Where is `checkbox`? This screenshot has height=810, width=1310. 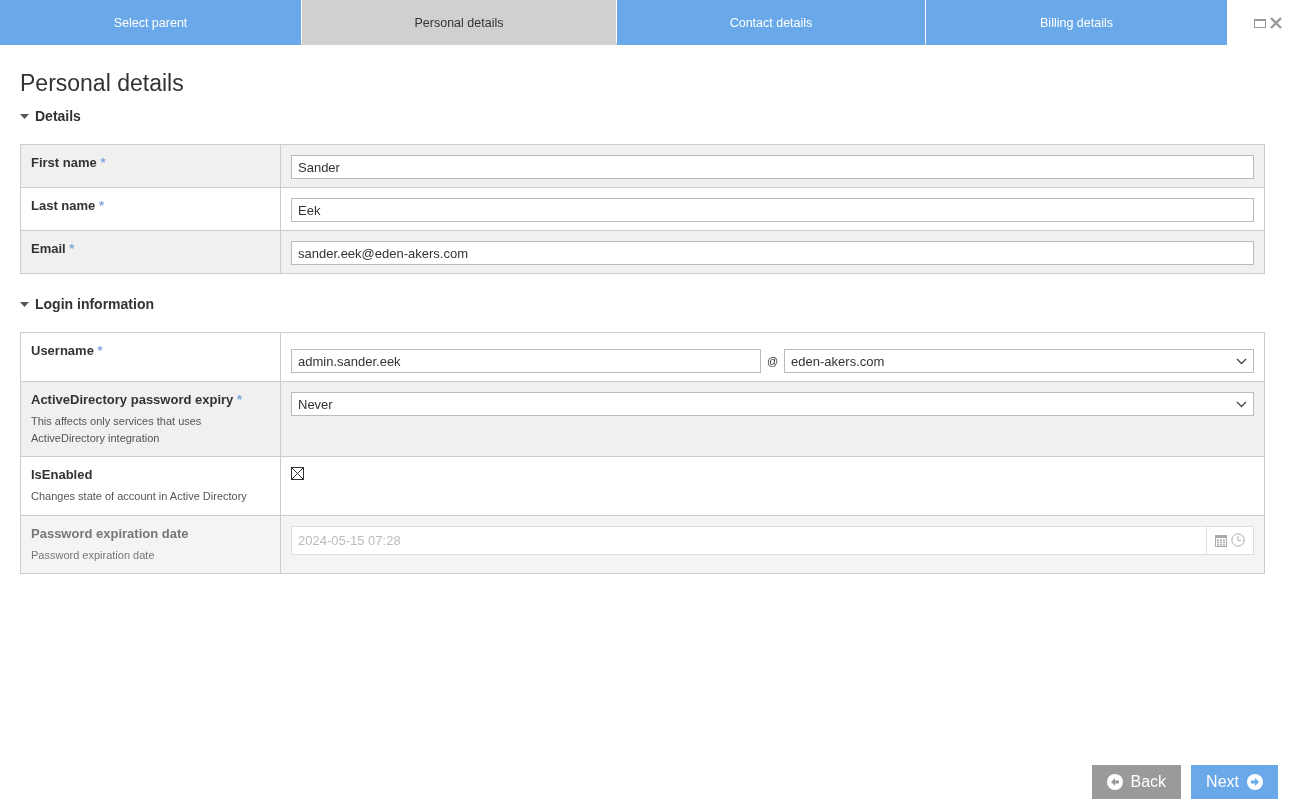 checkbox is located at coordinates (297, 473).